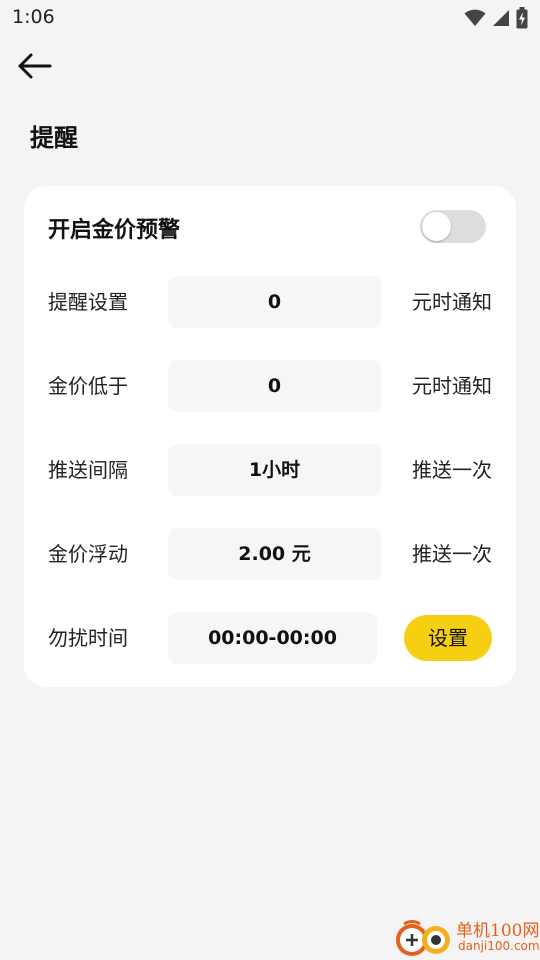  I want to click on status-icons, so click(496, 18).